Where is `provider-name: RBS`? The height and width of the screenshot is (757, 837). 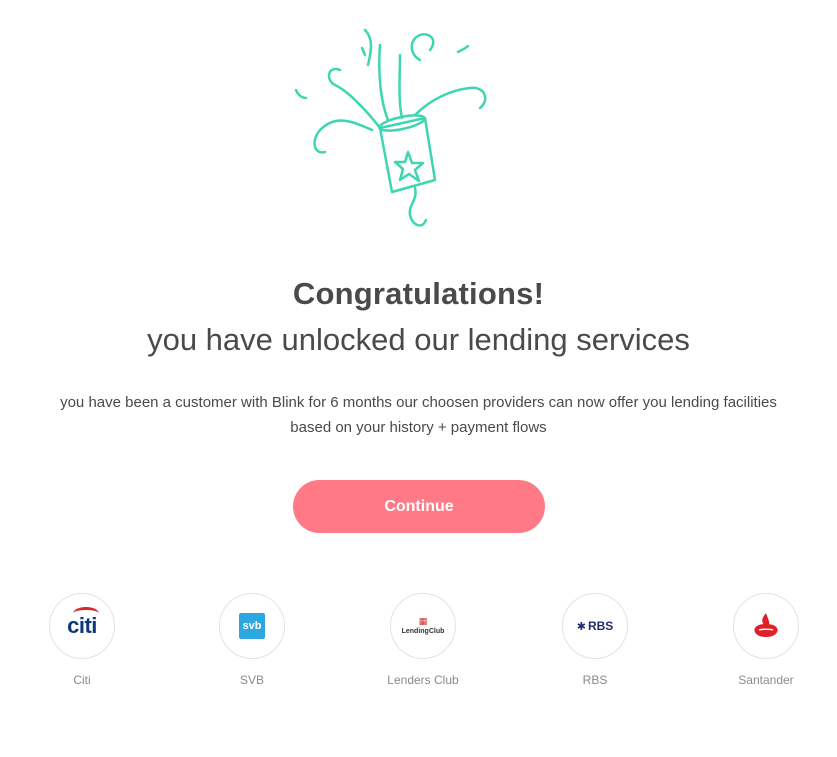 provider-name: RBS is located at coordinates (595, 680).